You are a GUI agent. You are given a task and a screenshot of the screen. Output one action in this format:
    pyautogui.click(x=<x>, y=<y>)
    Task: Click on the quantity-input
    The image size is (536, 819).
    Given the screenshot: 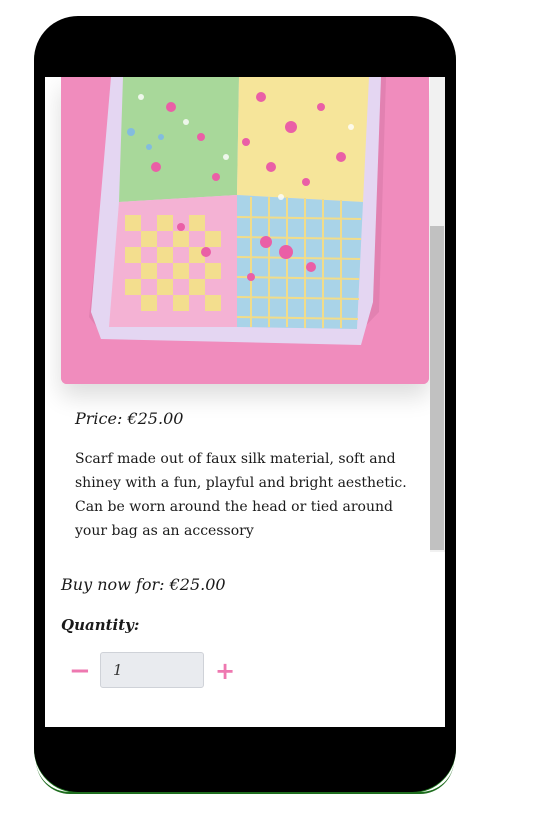 What is the action you would take?
    pyautogui.click(x=152, y=670)
    